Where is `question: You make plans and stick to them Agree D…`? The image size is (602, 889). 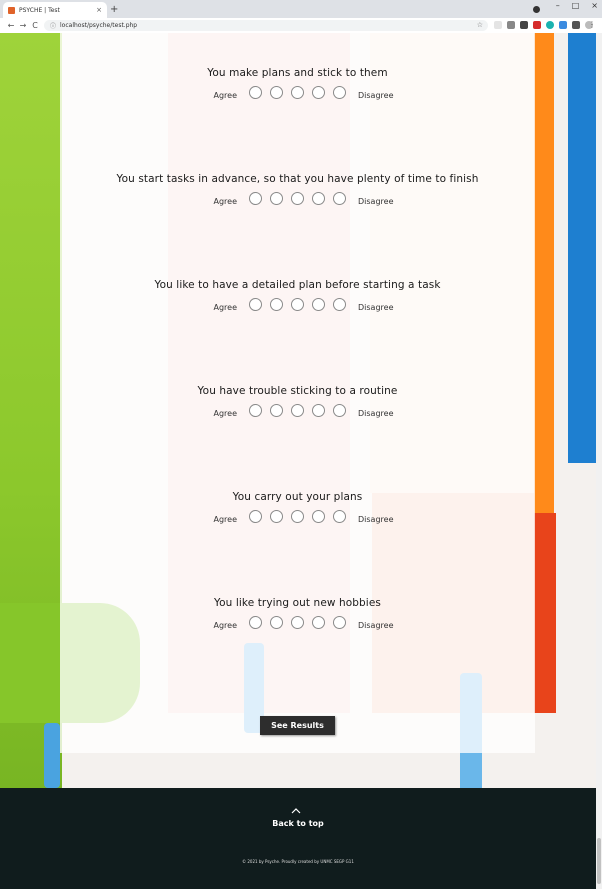
question: You make plans and stick to them Agree D… is located at coordinates (297, 84).